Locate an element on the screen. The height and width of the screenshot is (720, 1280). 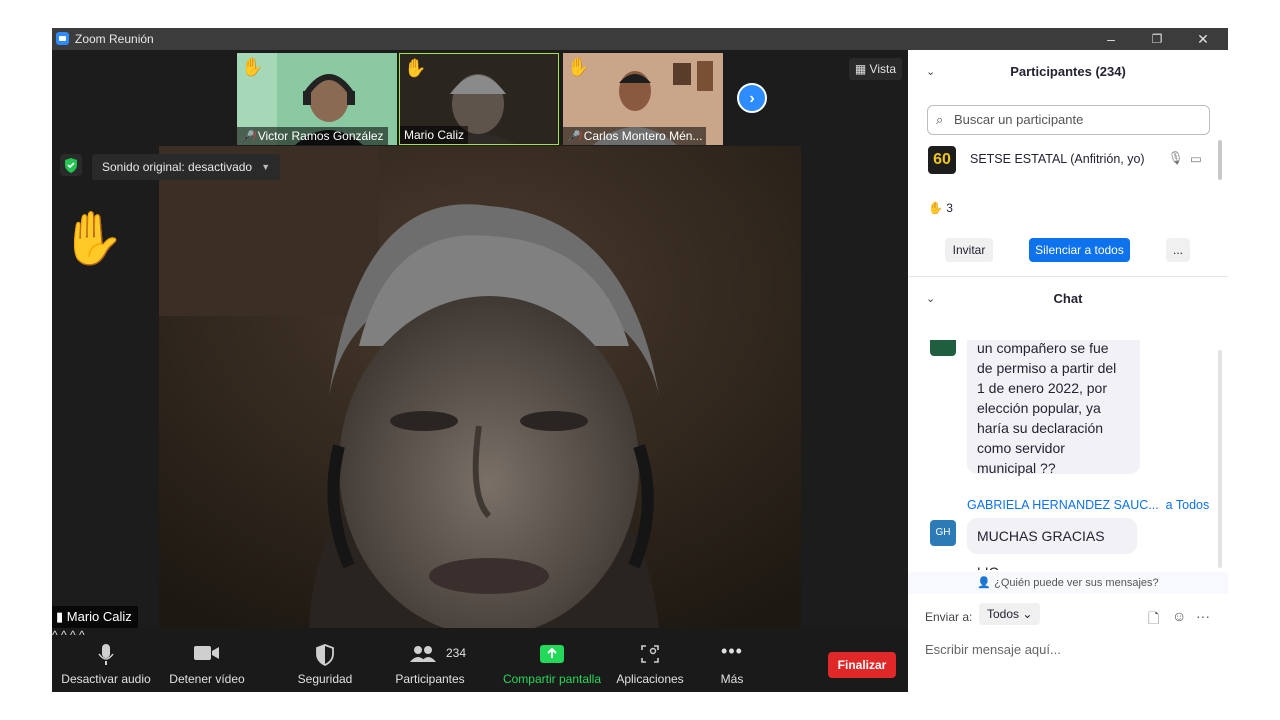
microphone-icon is located at coordinates (106, 655).